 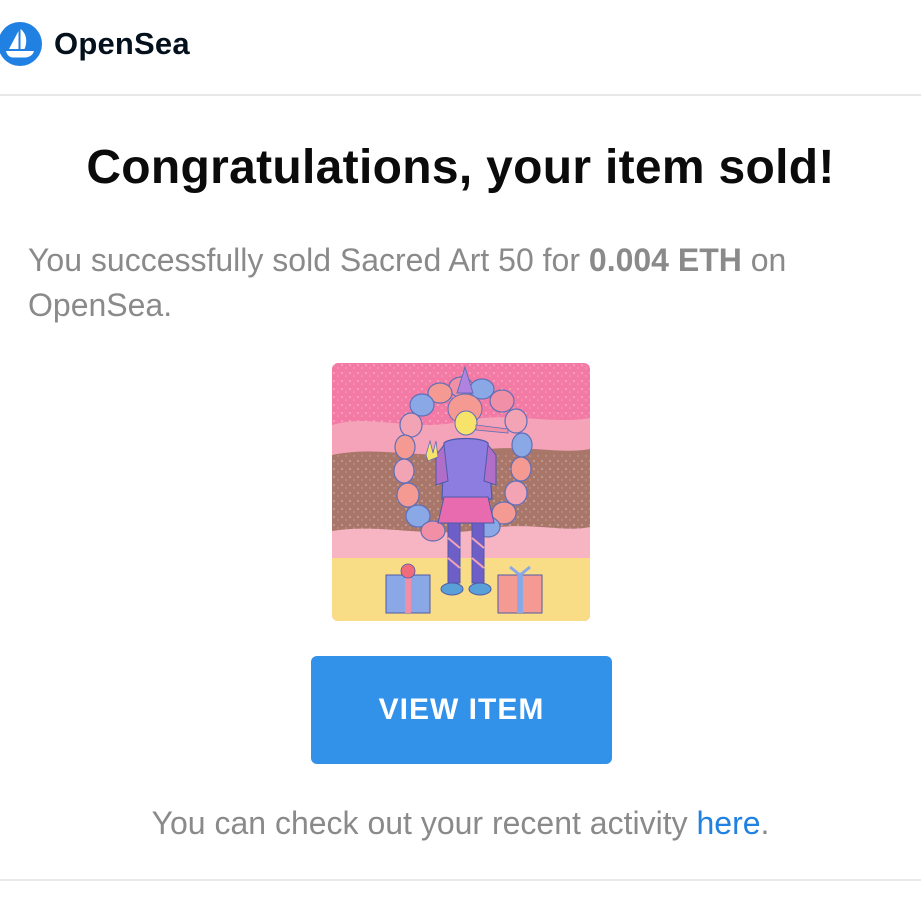 What do you see at coordinates (308, 260) in the screenshot?
I see `sale-message-prefix: You successfully sold Sacred Art 50 for` at bounding box center [308, 260].